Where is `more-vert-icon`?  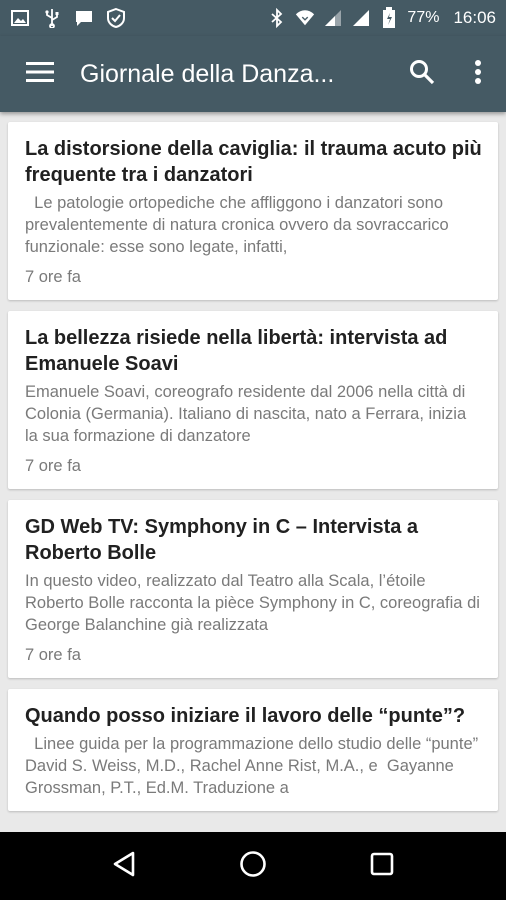 more-vert-icon is located at coordinates (478, 74).